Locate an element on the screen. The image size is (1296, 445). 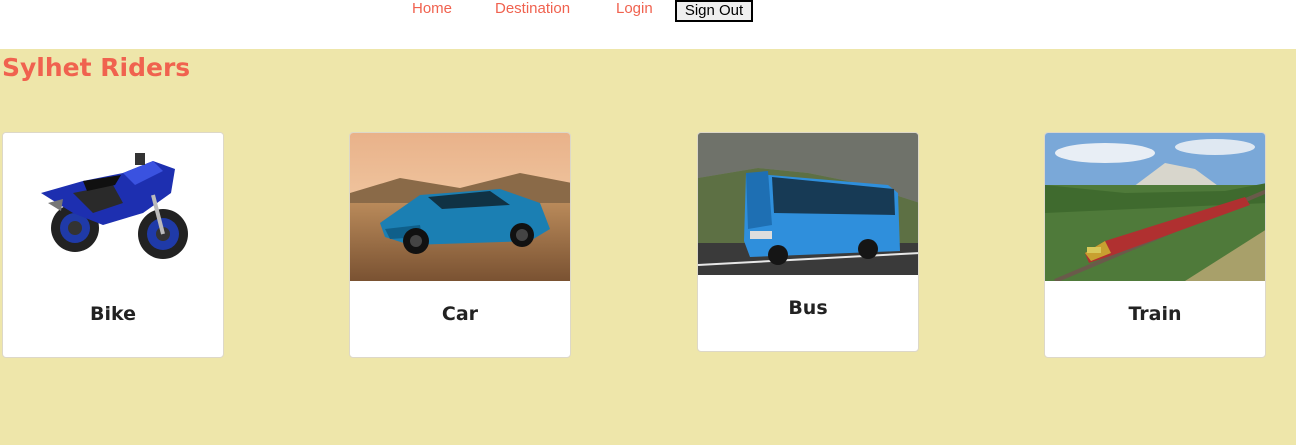
motorcycle-image is located at coordinates (113, 208).